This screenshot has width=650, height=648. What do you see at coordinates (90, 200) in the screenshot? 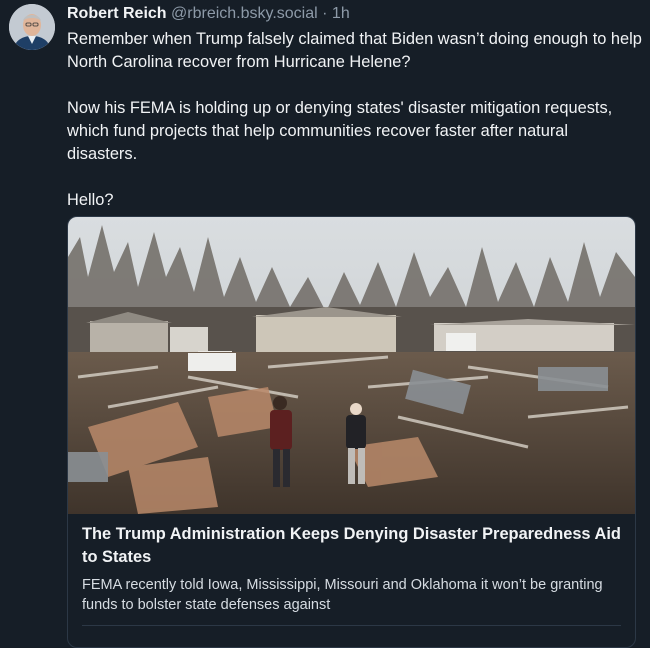
I see `post-paragraph: Hello?` at bounding box center [90, 200].